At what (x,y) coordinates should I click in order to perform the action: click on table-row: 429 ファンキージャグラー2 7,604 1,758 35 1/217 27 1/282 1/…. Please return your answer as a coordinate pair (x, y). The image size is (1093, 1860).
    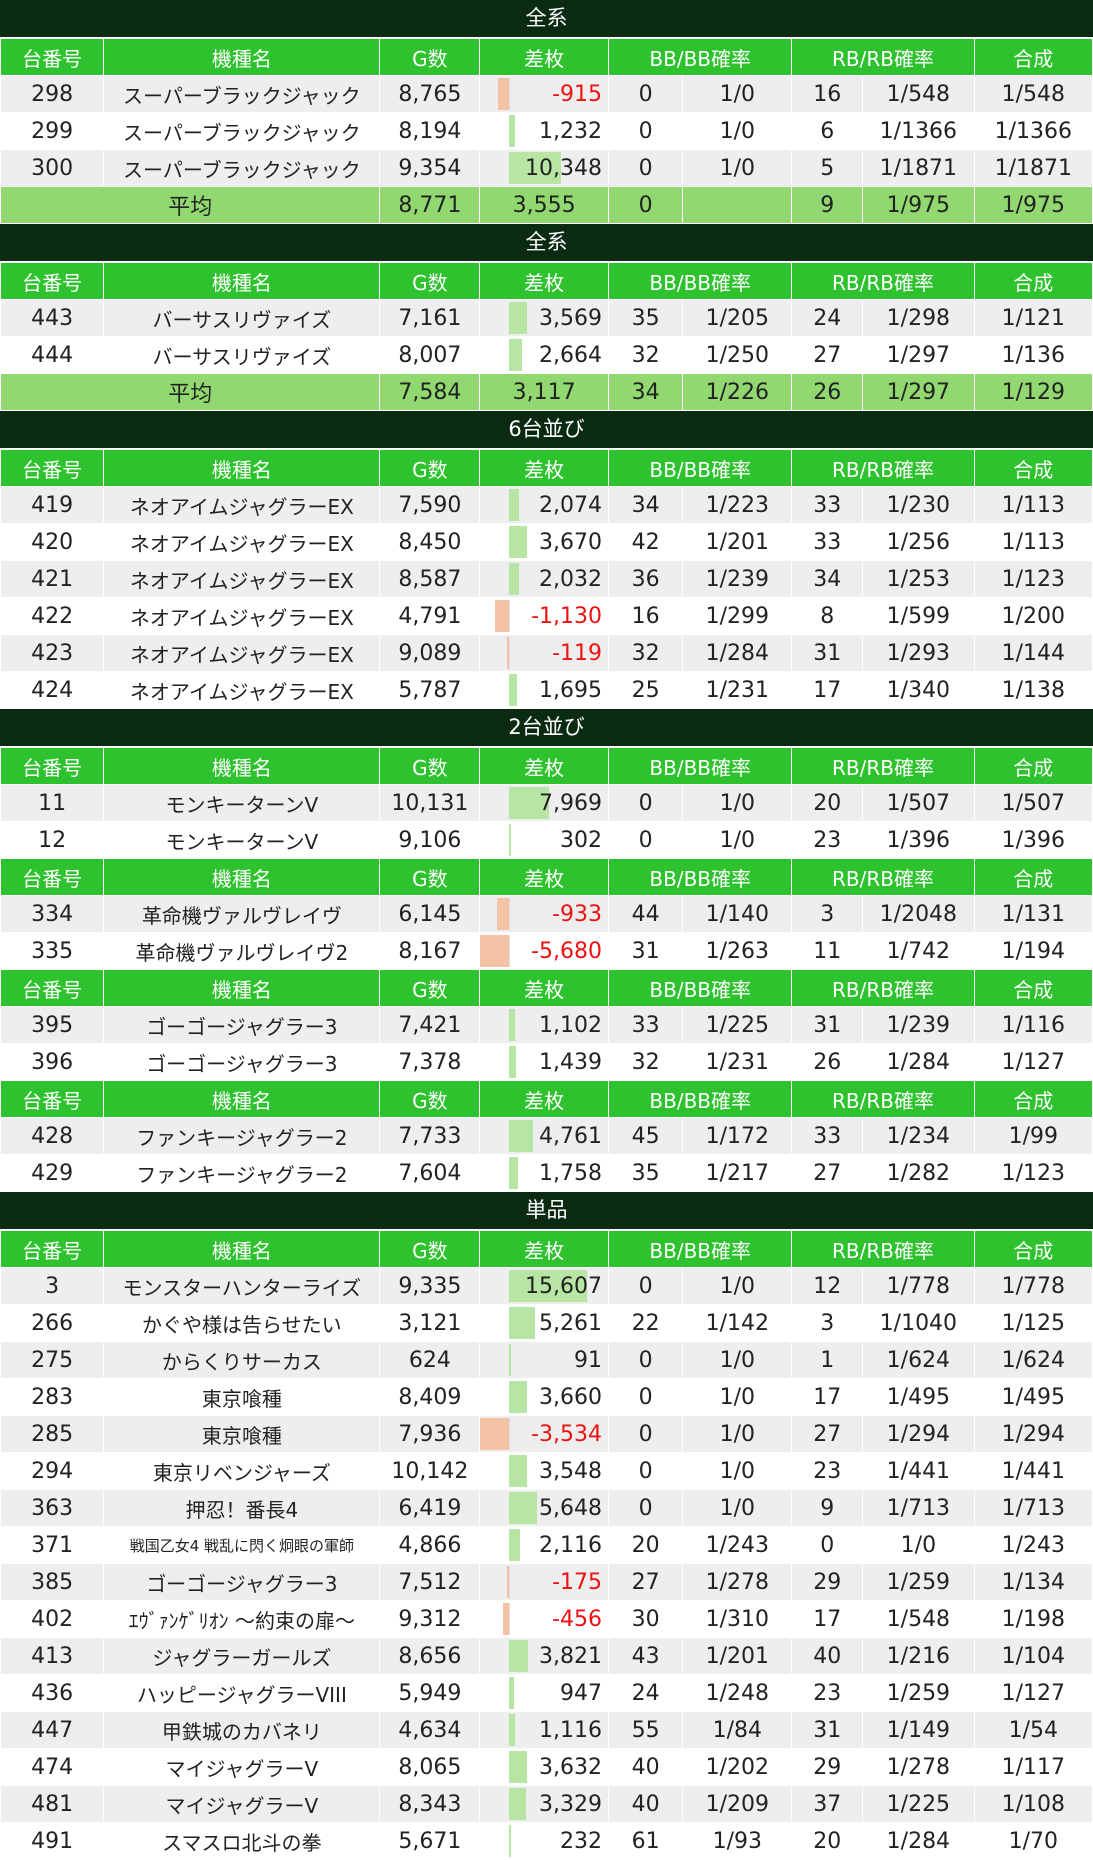
    Looking at the image, I should click on (546, 1173).